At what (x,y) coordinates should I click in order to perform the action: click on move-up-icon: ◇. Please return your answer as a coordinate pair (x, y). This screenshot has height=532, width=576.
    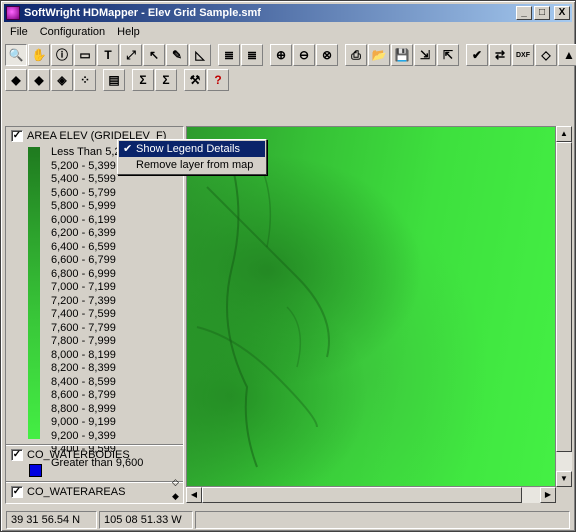
    Looking at the image, I should click on (175, 482).